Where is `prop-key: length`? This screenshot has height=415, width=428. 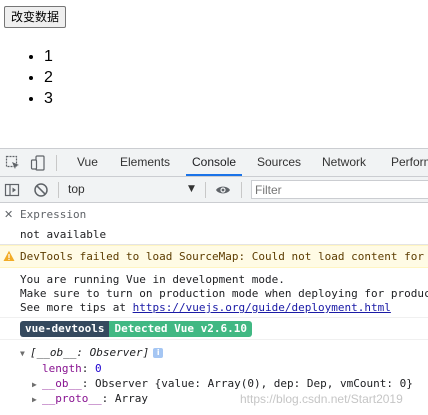 prop-key: length is located at coordinates (62, 368).